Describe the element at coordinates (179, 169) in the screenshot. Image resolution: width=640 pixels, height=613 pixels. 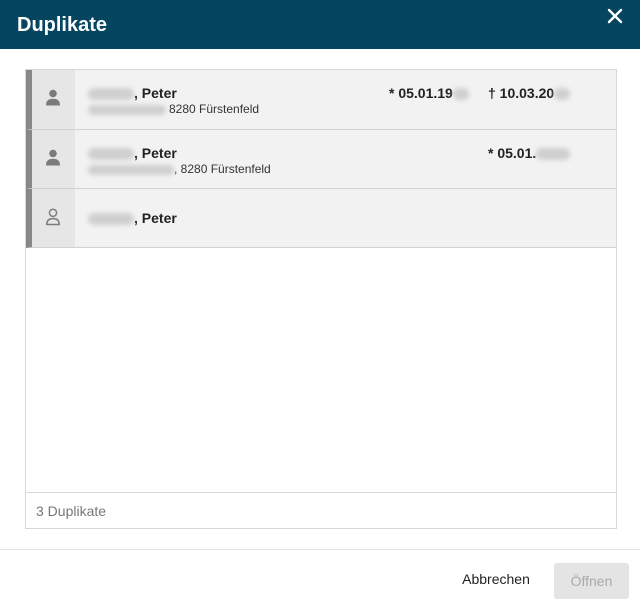
I see `person-address: , 8280 Fürstenfeld` at that location.